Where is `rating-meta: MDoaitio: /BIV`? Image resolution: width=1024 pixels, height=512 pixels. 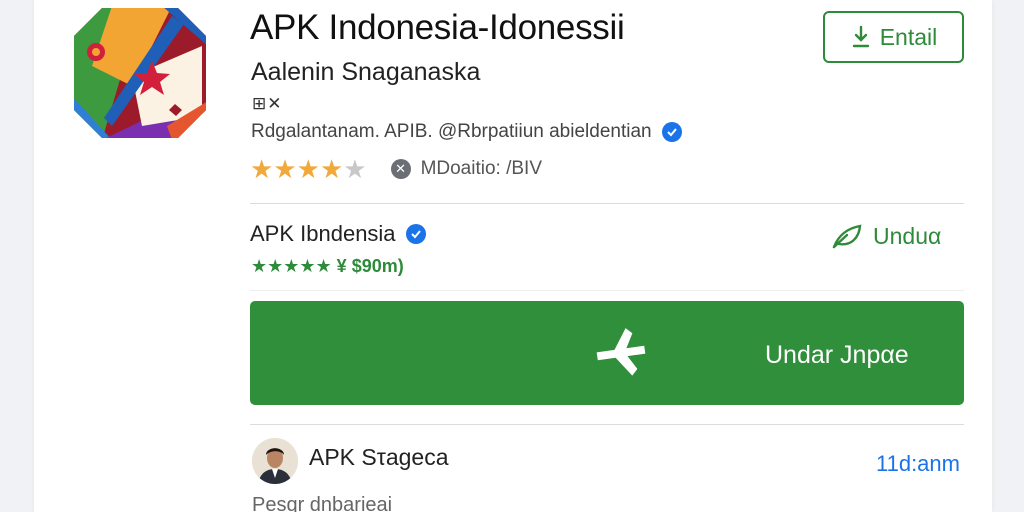
rating-meta: MDoaitio: /BIV is located at coordinates (481, 168).